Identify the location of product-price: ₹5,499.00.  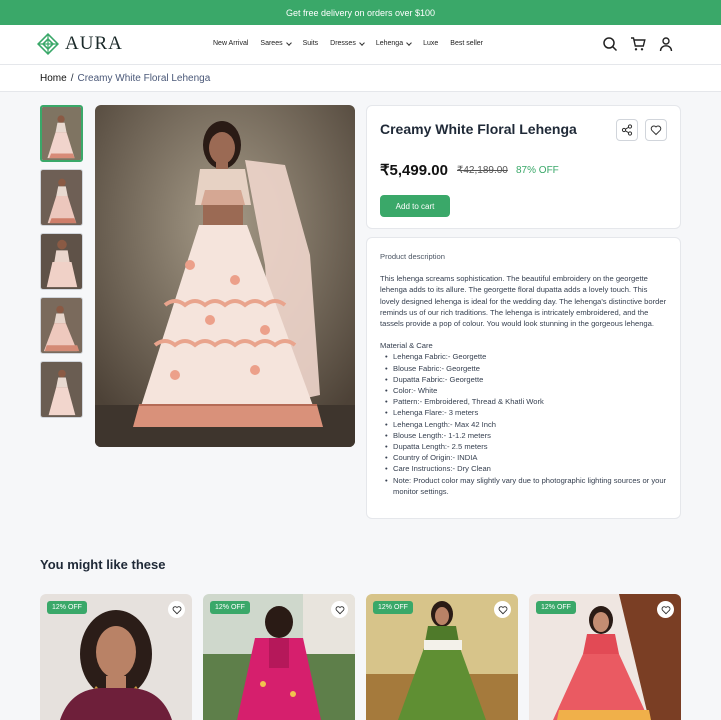
(414, 170).